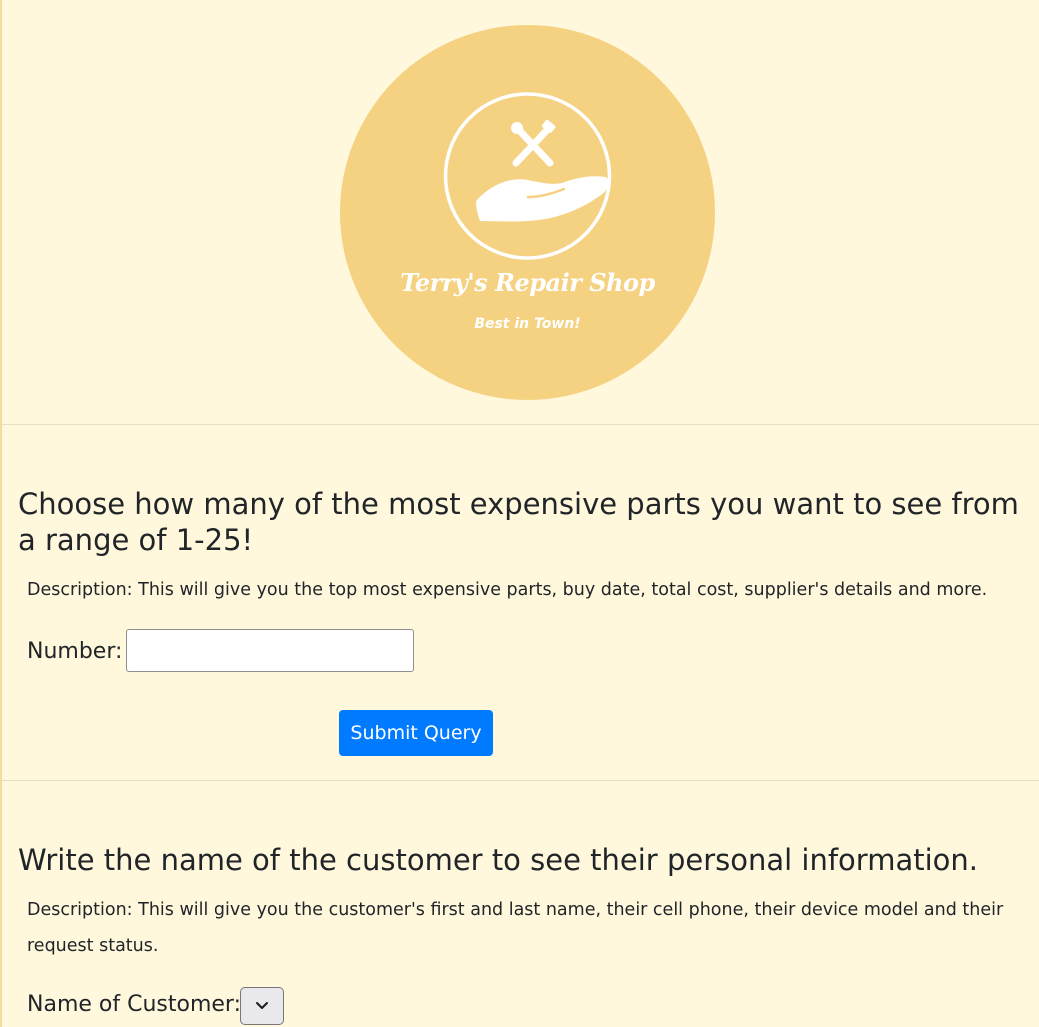 Image resolution: width=1039 pixels, height=1027 pixels. I want to click on customer-name-label: Name of Customer:, so click(134, 1004).